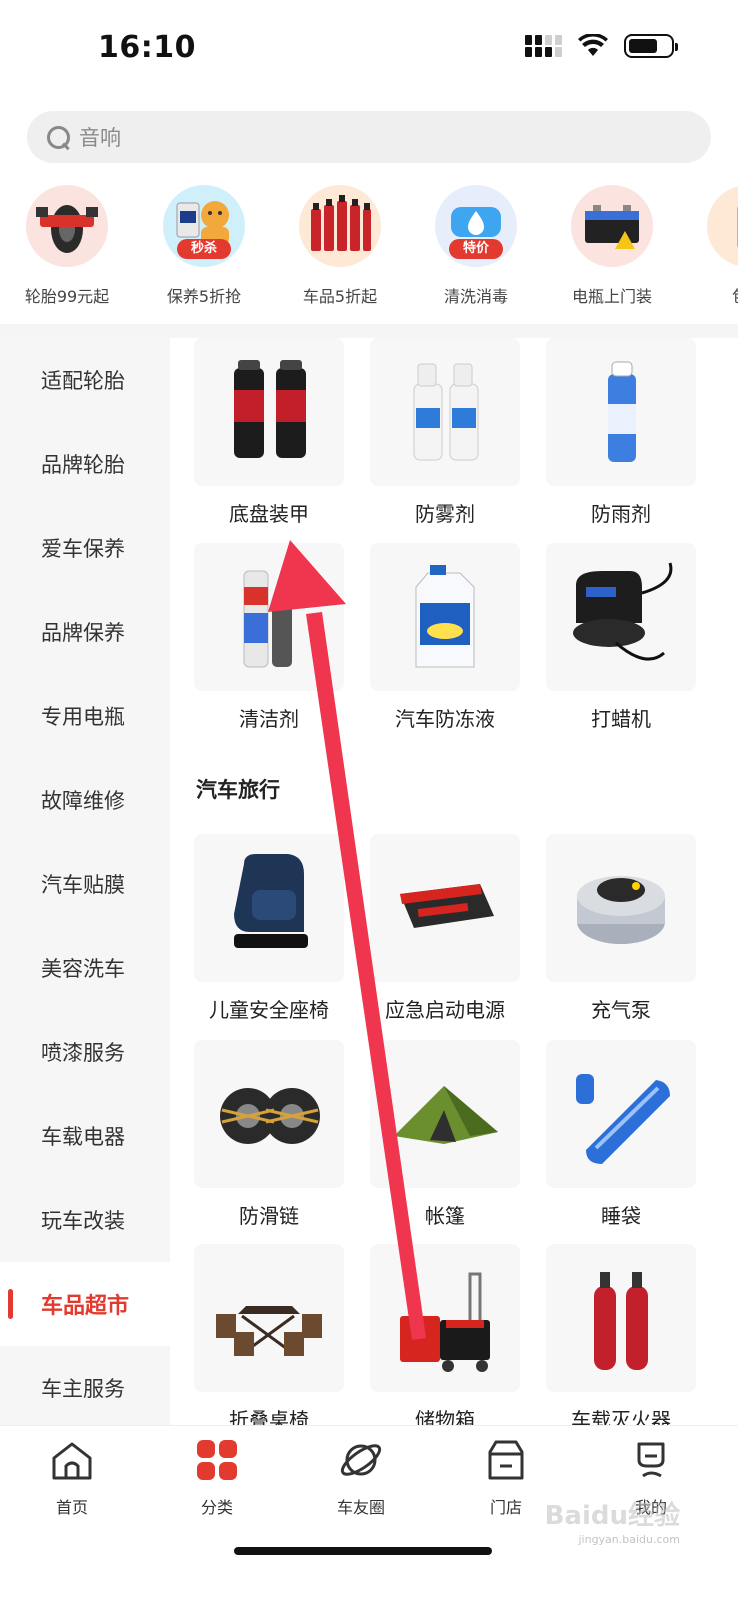 Image resolution: width=738 pixels, height=1600 pixels. I want to click on product-name: 睡袋, so click(621, 1216).